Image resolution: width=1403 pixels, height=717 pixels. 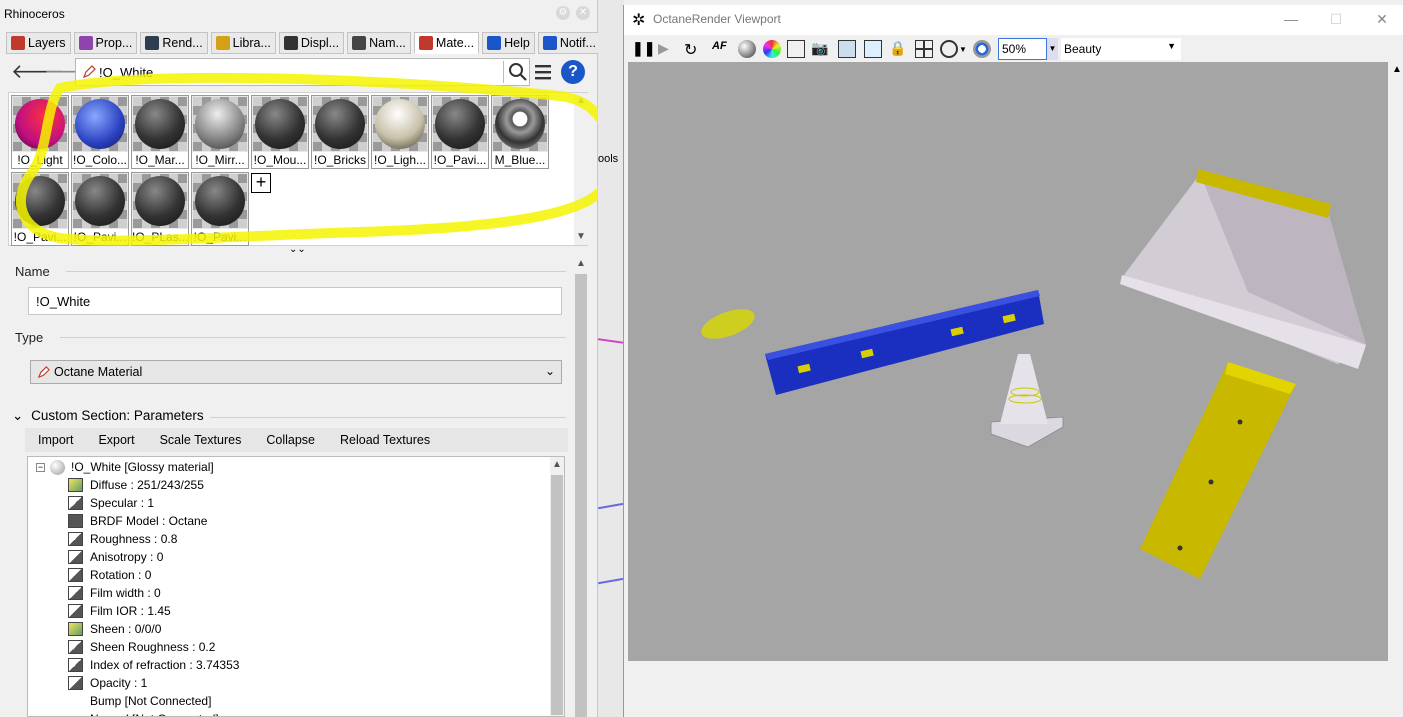 I want to click on traffic-cone, so click(x=1027, y=401).